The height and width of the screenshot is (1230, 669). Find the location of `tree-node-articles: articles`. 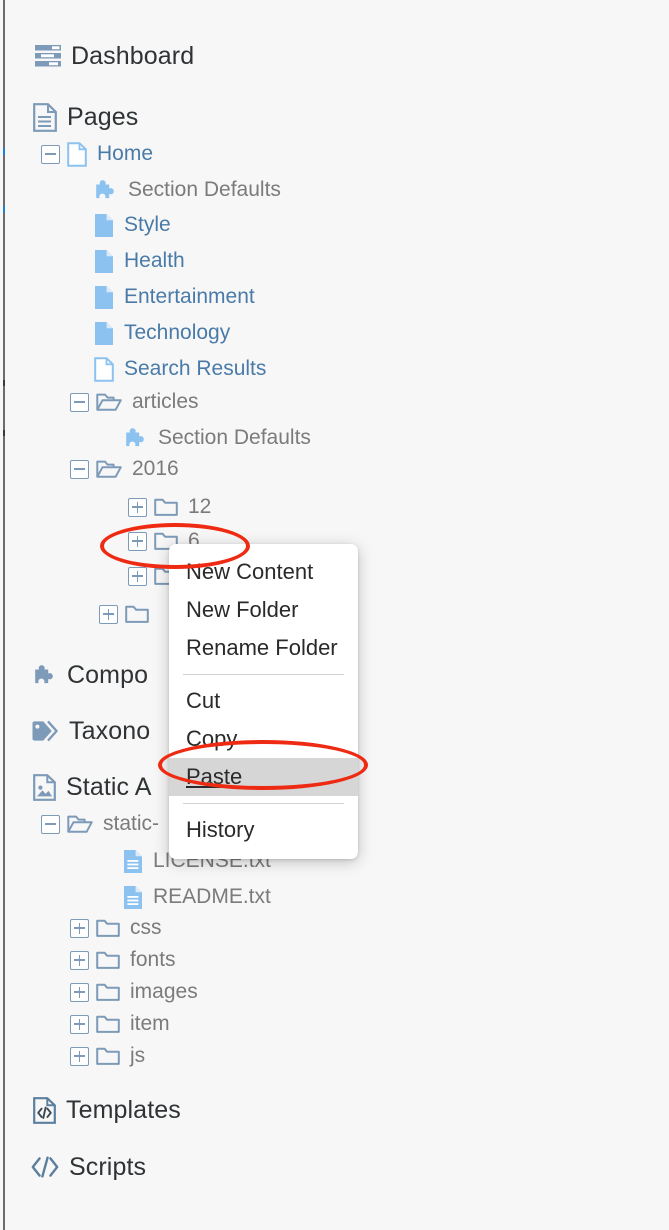

tree-node-articles: articles is located at coordinates (134, 402).